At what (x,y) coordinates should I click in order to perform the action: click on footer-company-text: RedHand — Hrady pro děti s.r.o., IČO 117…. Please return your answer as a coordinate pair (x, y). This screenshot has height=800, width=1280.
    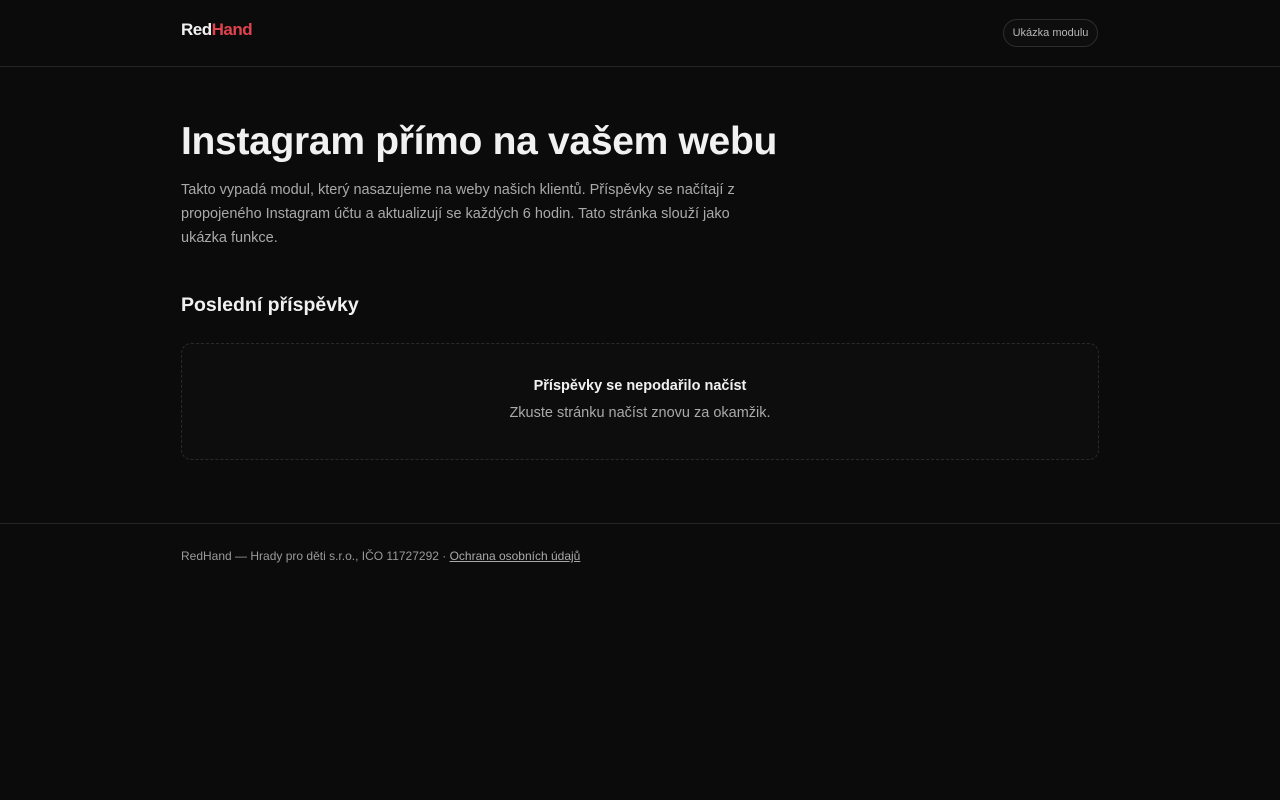
    Looking at the image, I should click on (315, 556).